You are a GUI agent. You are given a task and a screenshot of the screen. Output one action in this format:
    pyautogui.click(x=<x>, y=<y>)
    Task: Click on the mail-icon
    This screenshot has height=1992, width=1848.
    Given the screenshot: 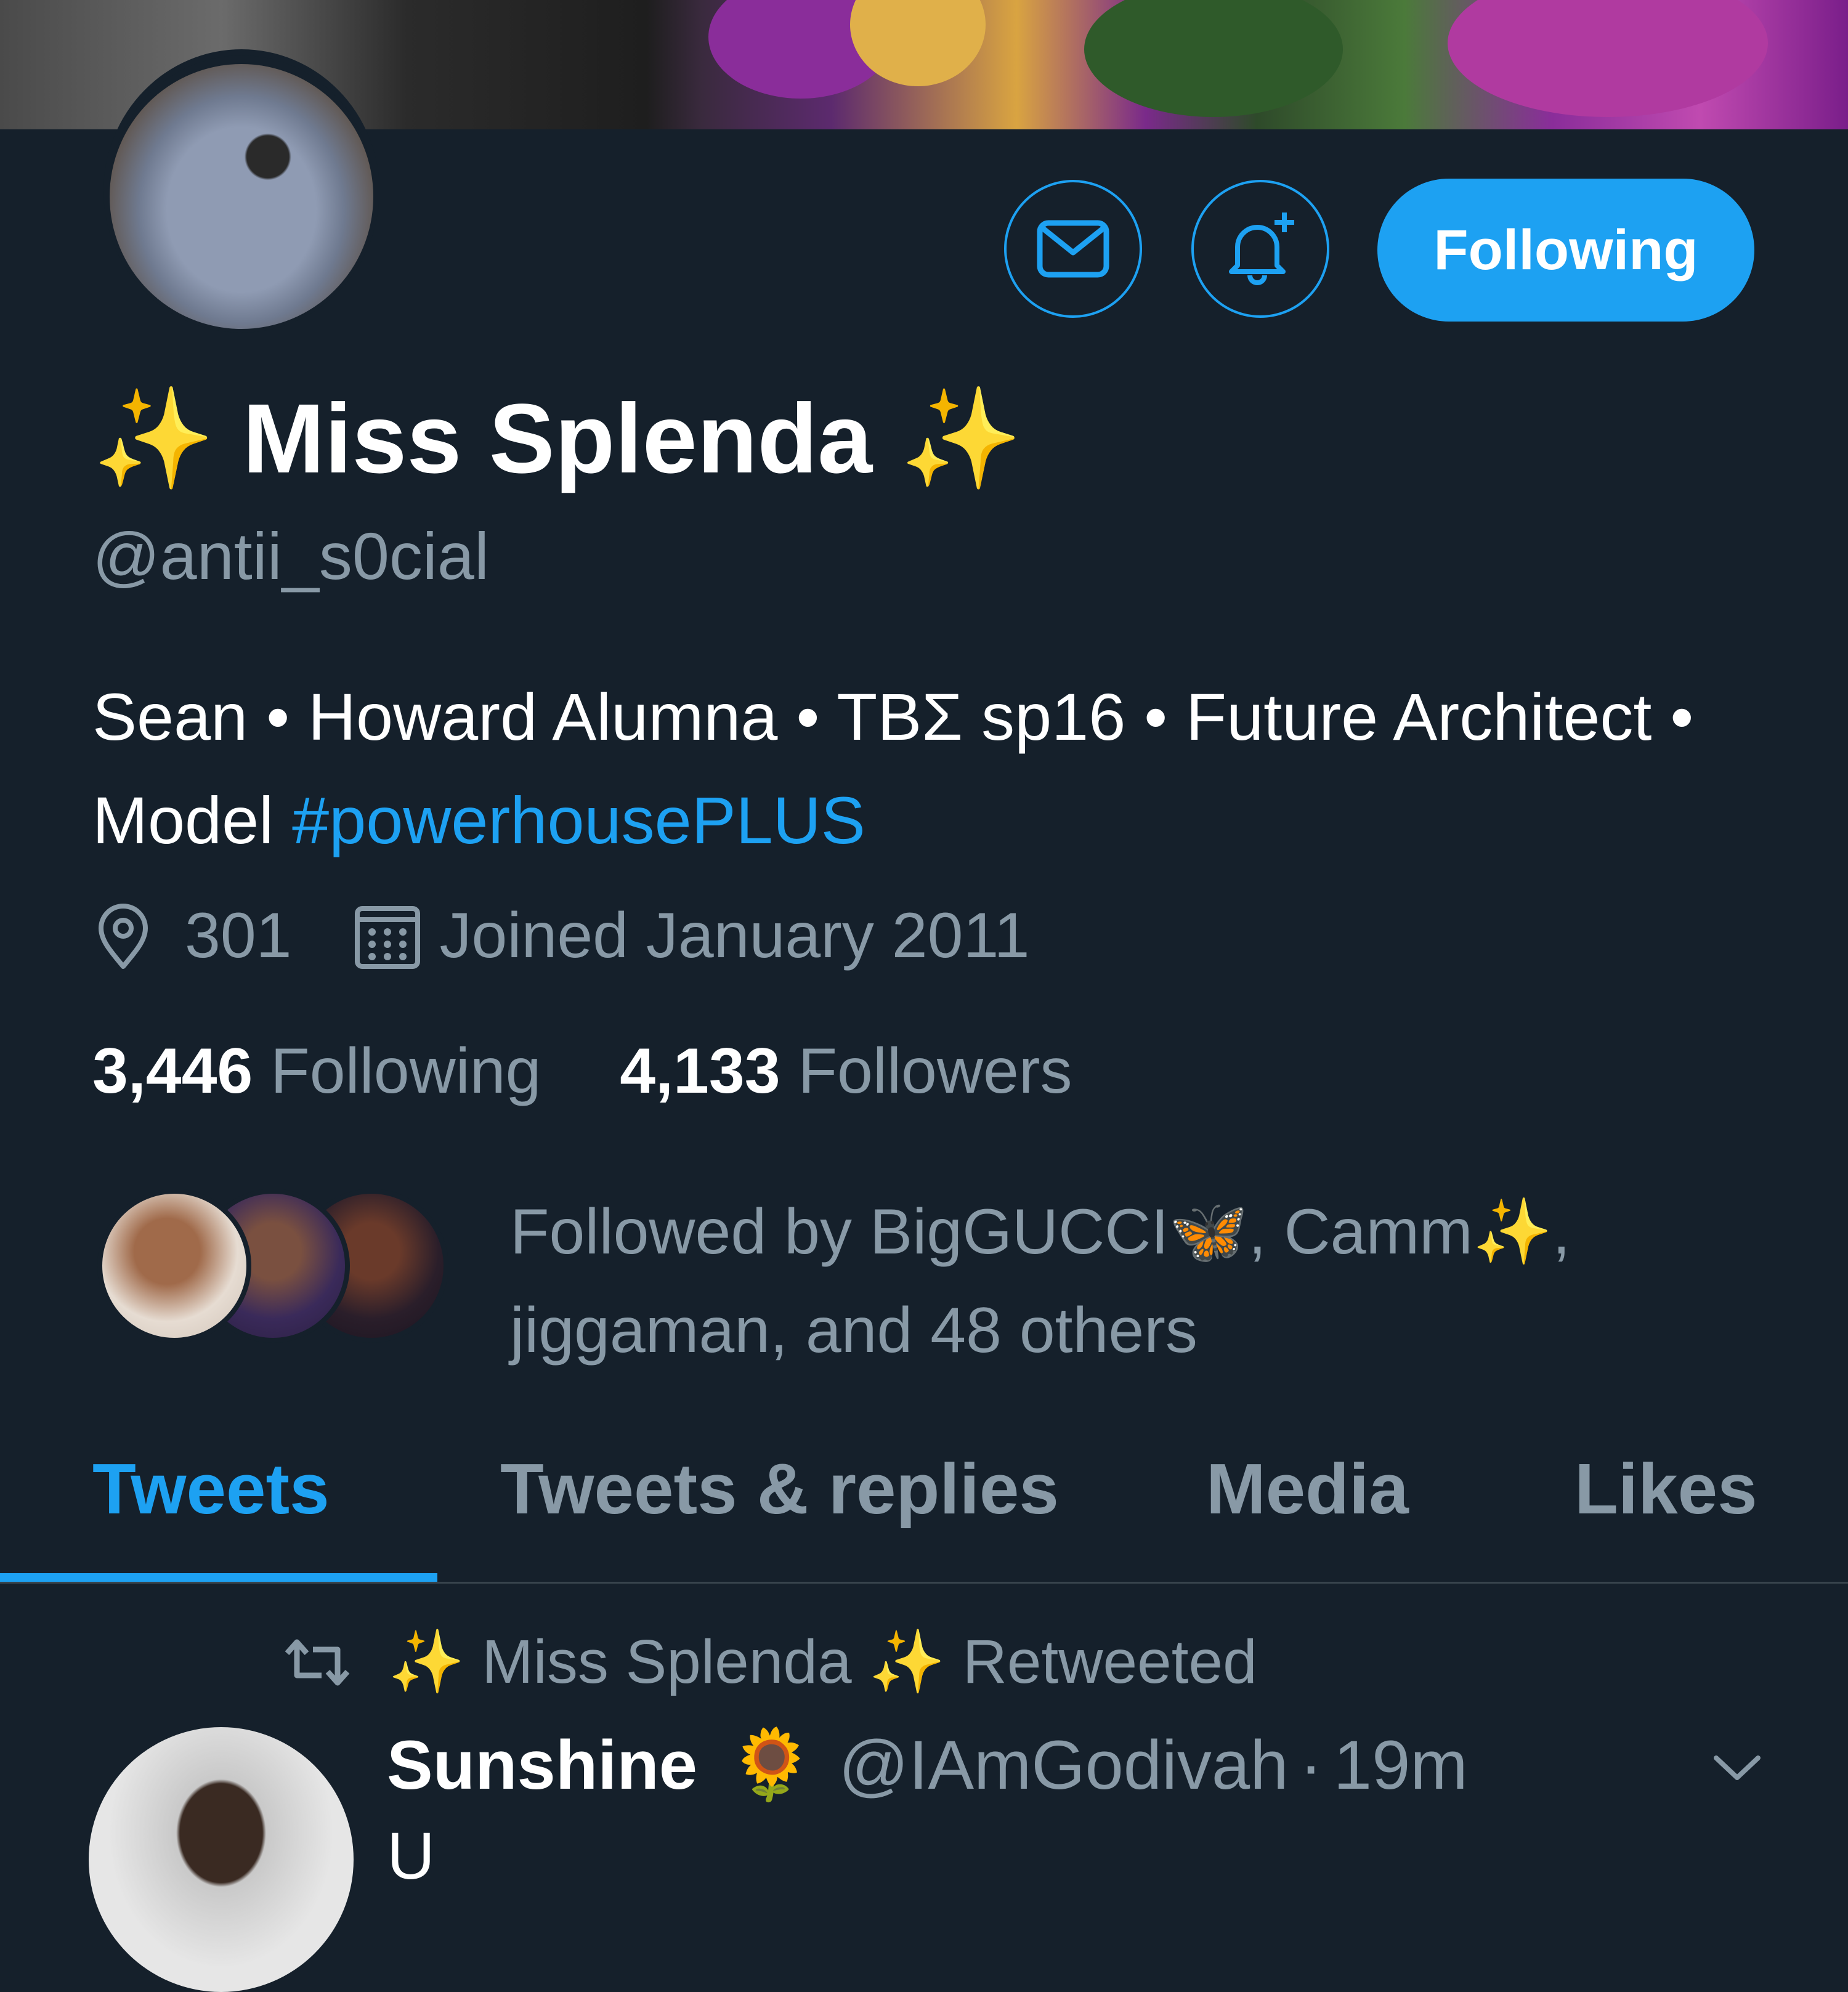 What is the action you would take?
    pyautogui.click(x=1073, y=249)
    